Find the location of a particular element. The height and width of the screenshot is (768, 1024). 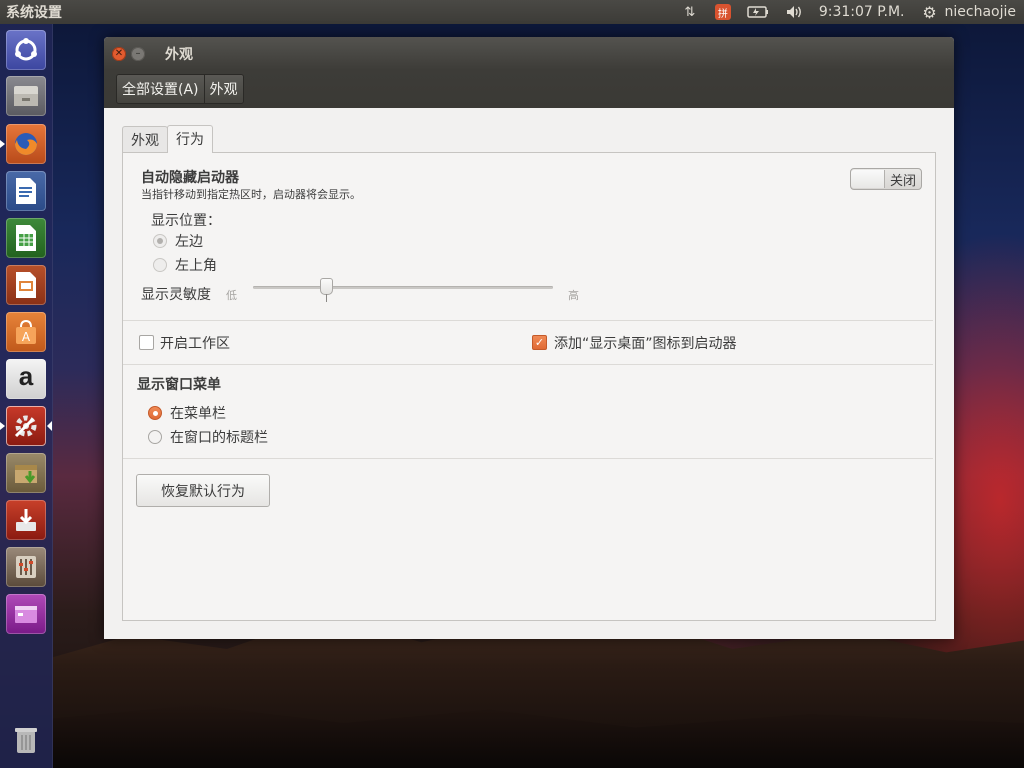

workspaces-label: 开启工作区 is located at coordinates (195, 343).